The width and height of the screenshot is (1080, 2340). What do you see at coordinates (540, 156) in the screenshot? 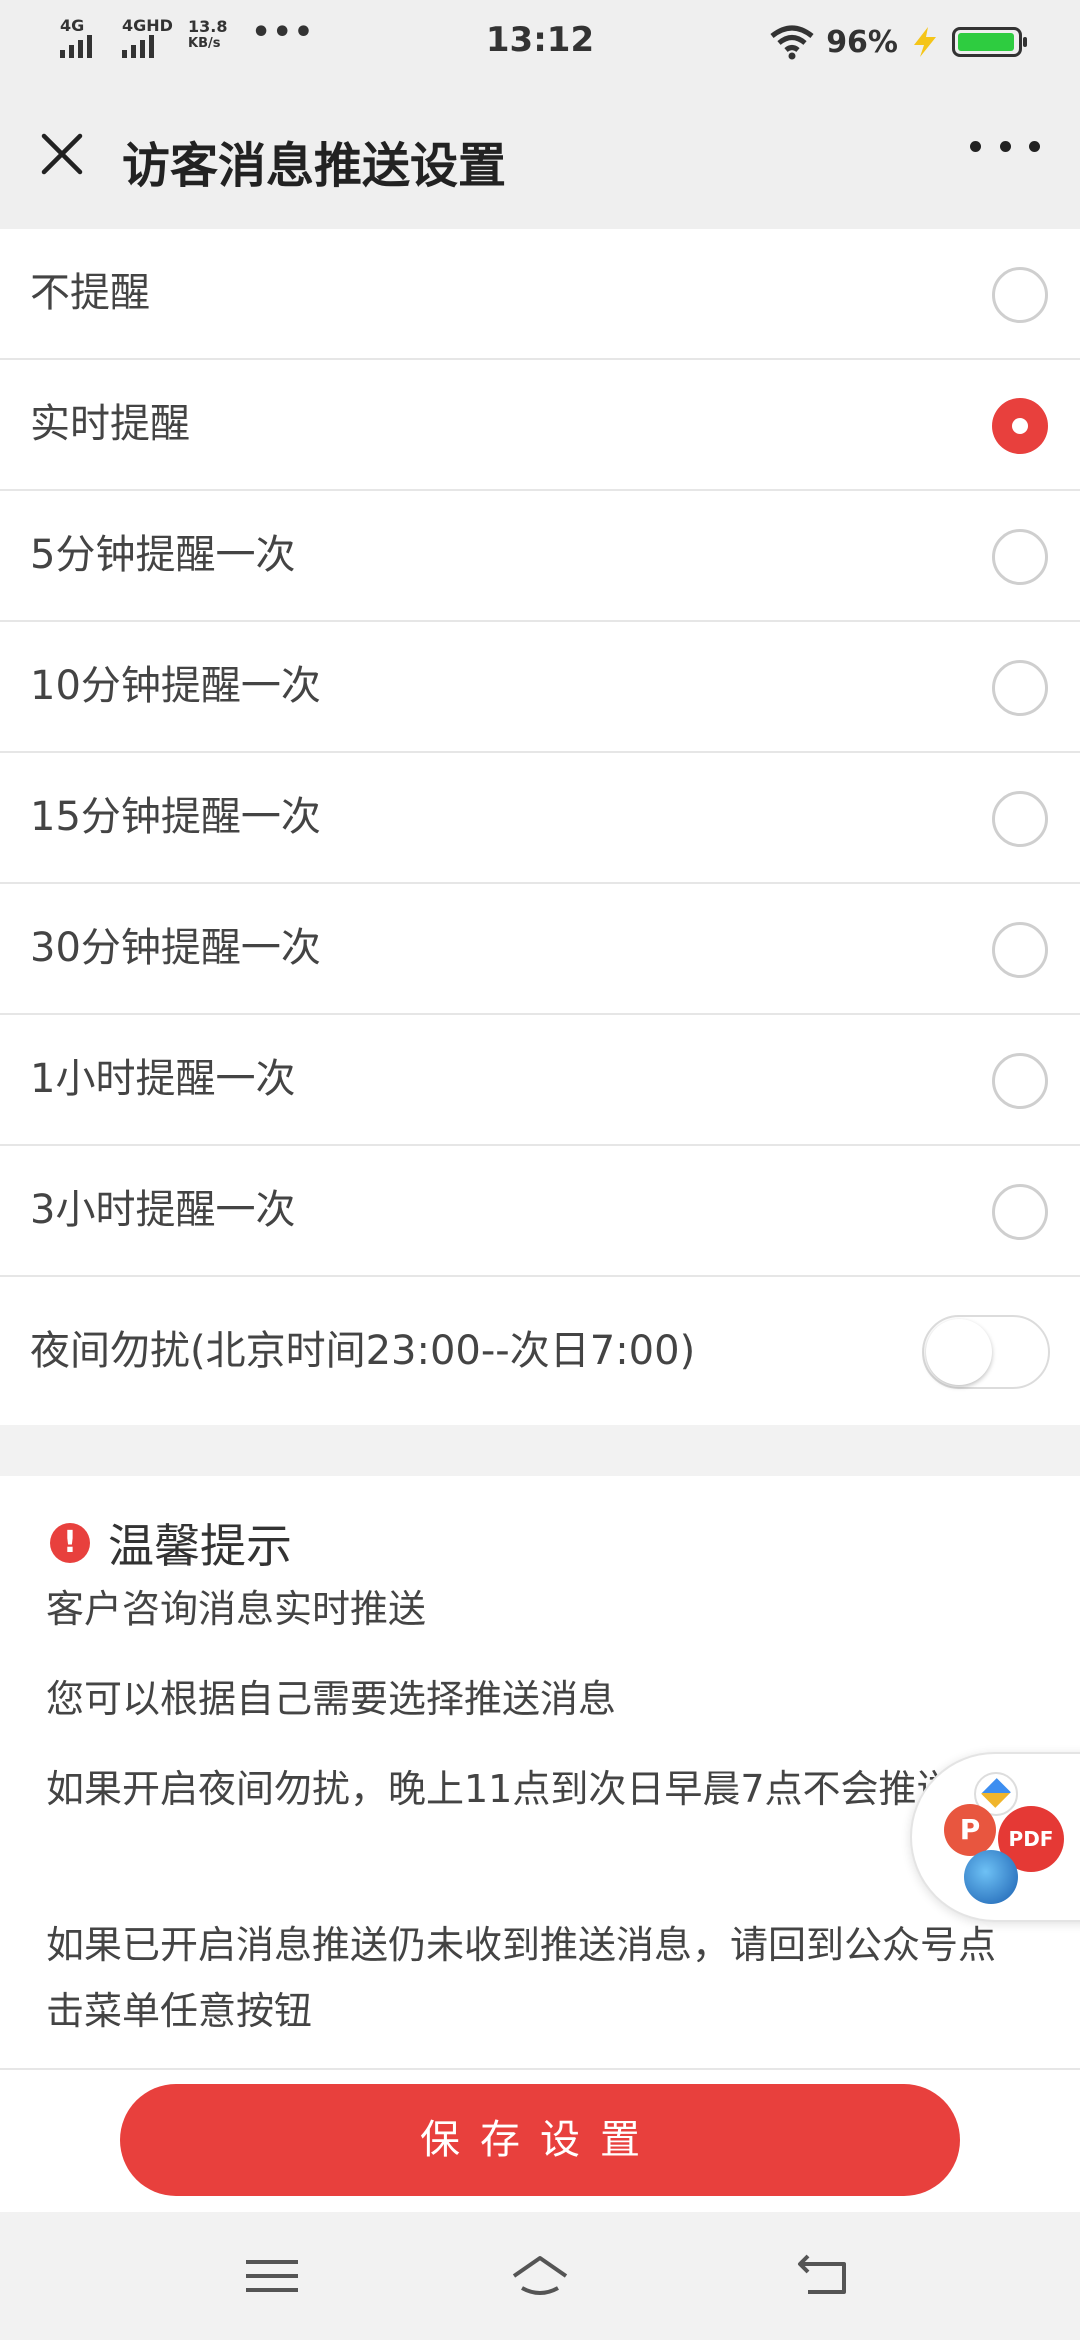
I see `header: 访客消息推送设置` at bounding box center [540, 156].